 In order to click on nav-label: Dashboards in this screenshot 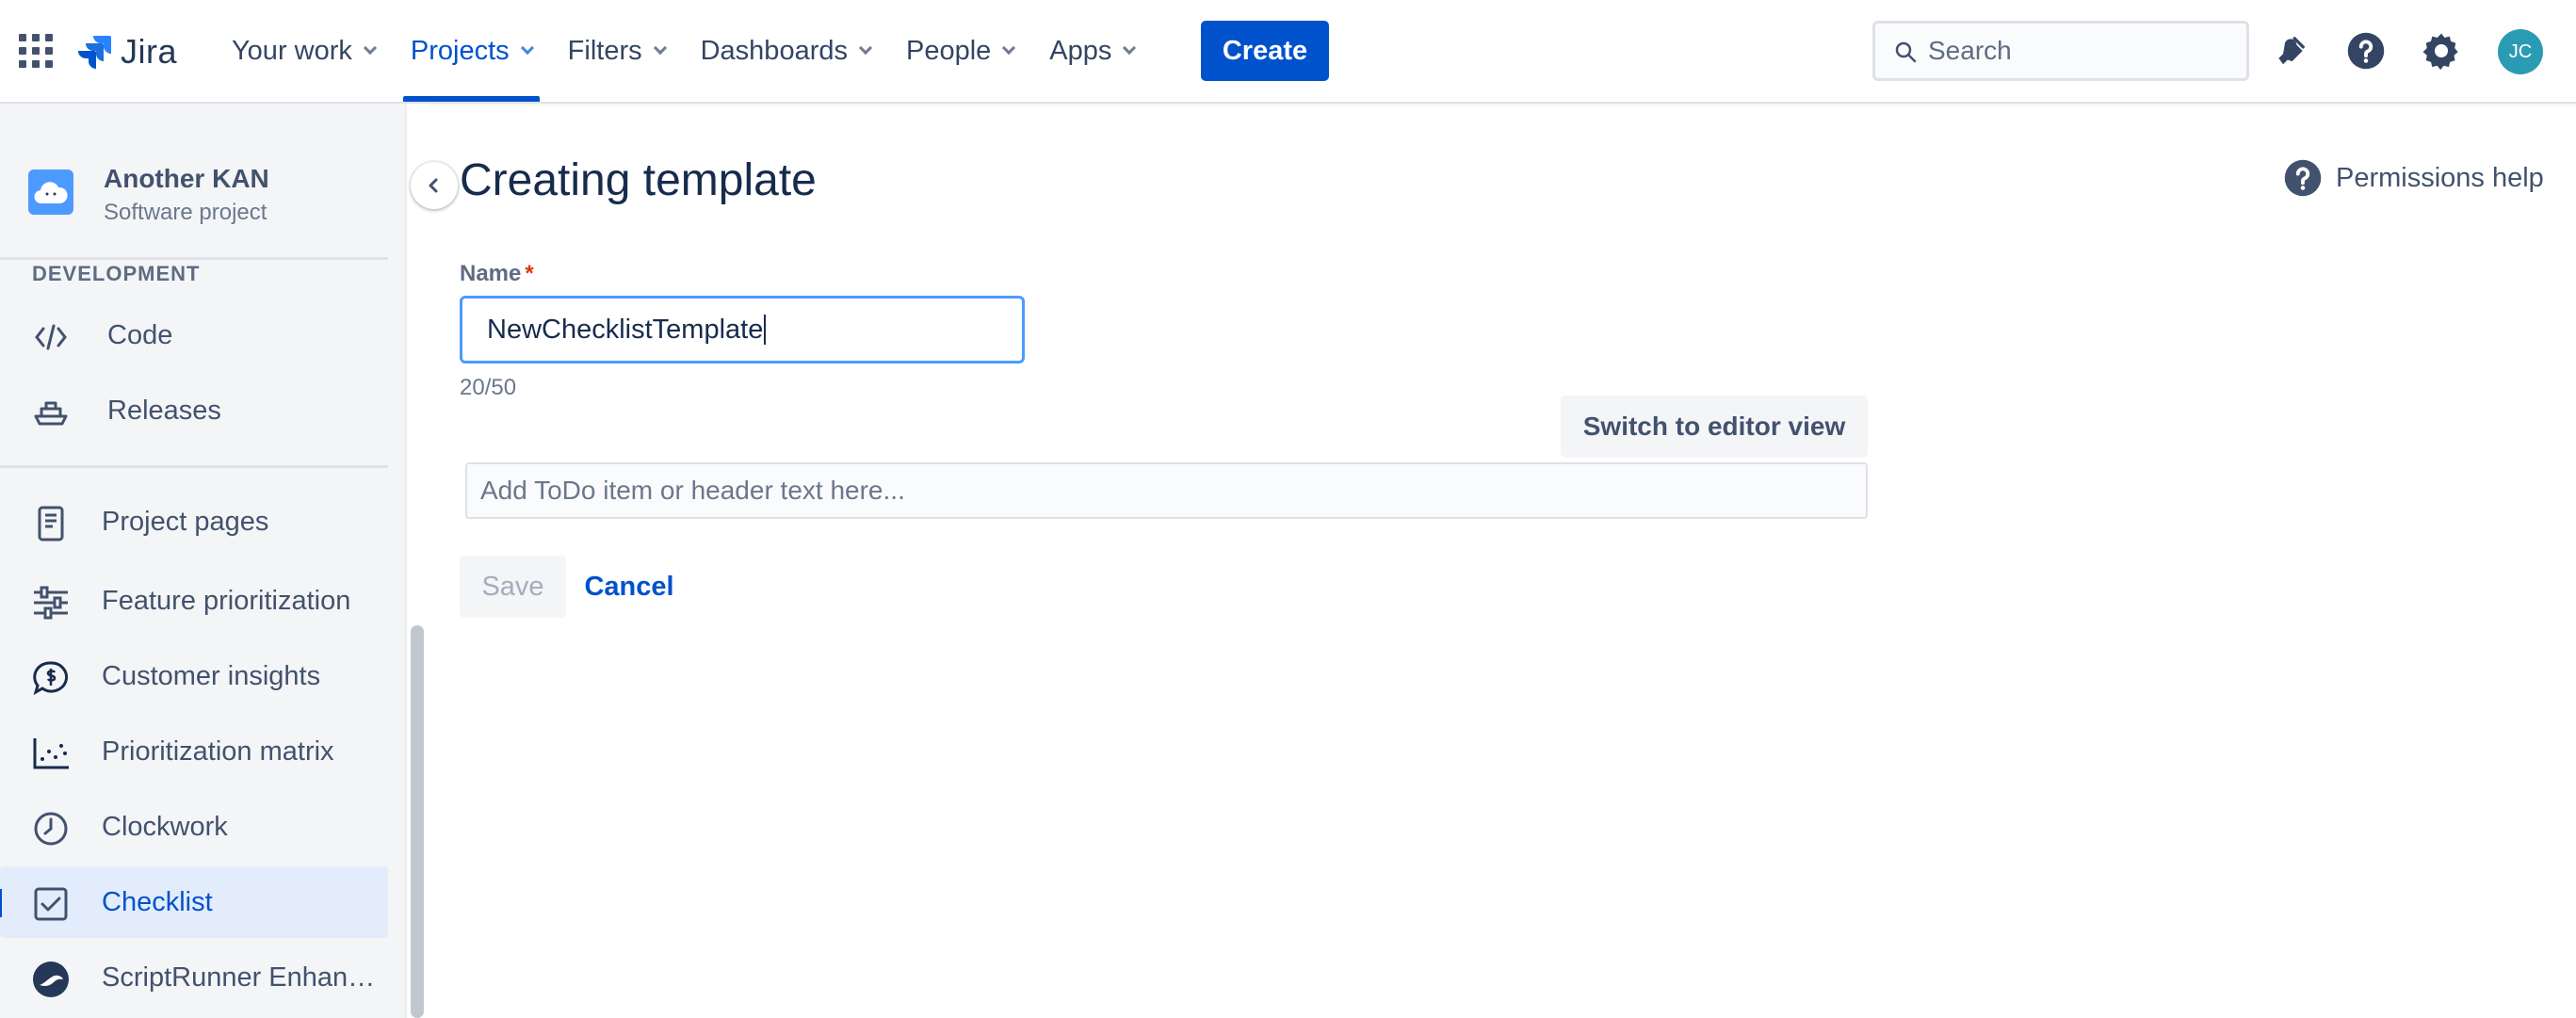, I will do `click(774, 50)`.